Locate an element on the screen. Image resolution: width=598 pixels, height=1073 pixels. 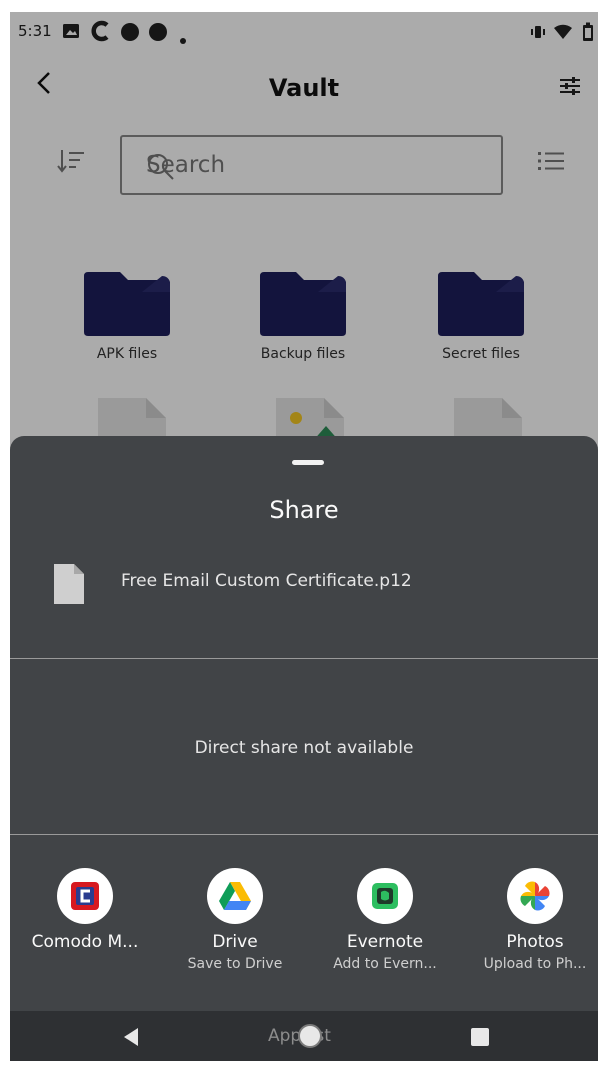
share-target-drive: Drive Save to Drive is located at coordinates (235, 920).